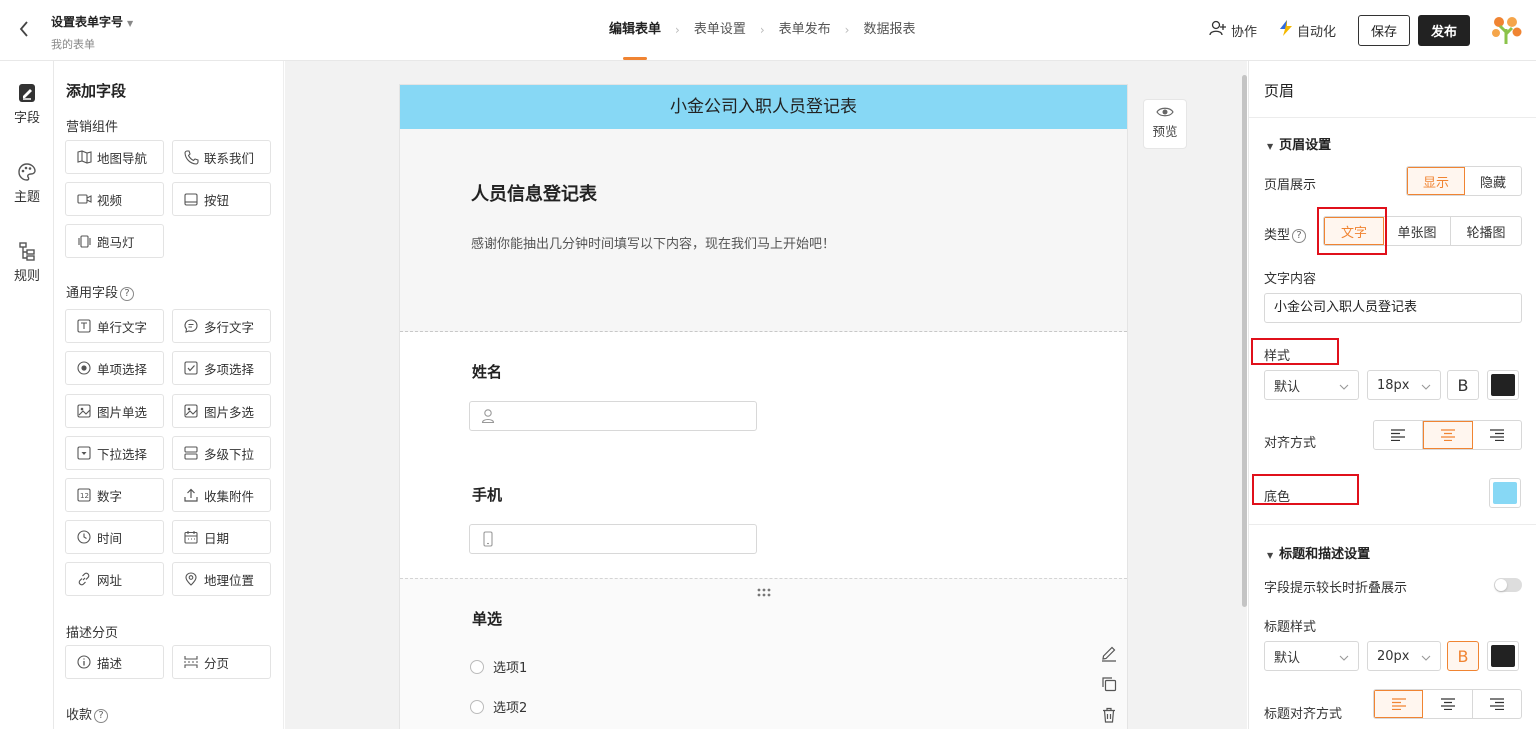  I want to click on field-single-choice: 单项选择, so click(114, 368).